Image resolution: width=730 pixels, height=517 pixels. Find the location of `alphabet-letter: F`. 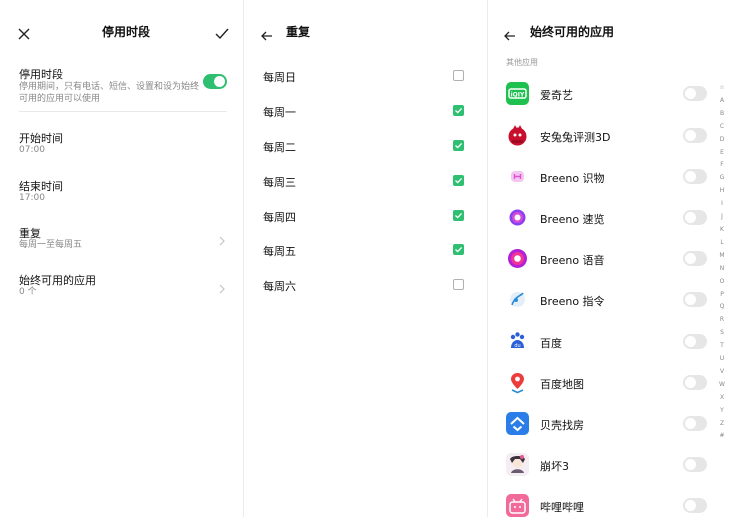

alphabet-letter: F is located at coordinates (722, 165).